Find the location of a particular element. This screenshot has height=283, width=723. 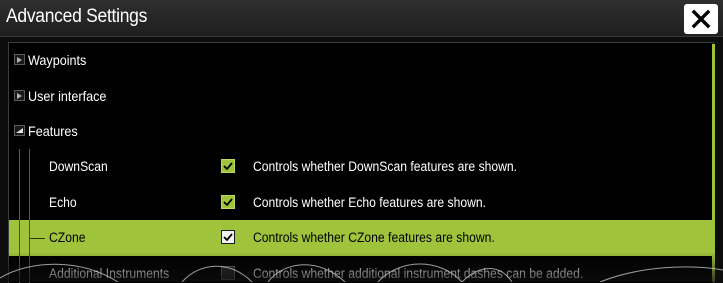

decorative-arcs is located at coordinates (361, 272).